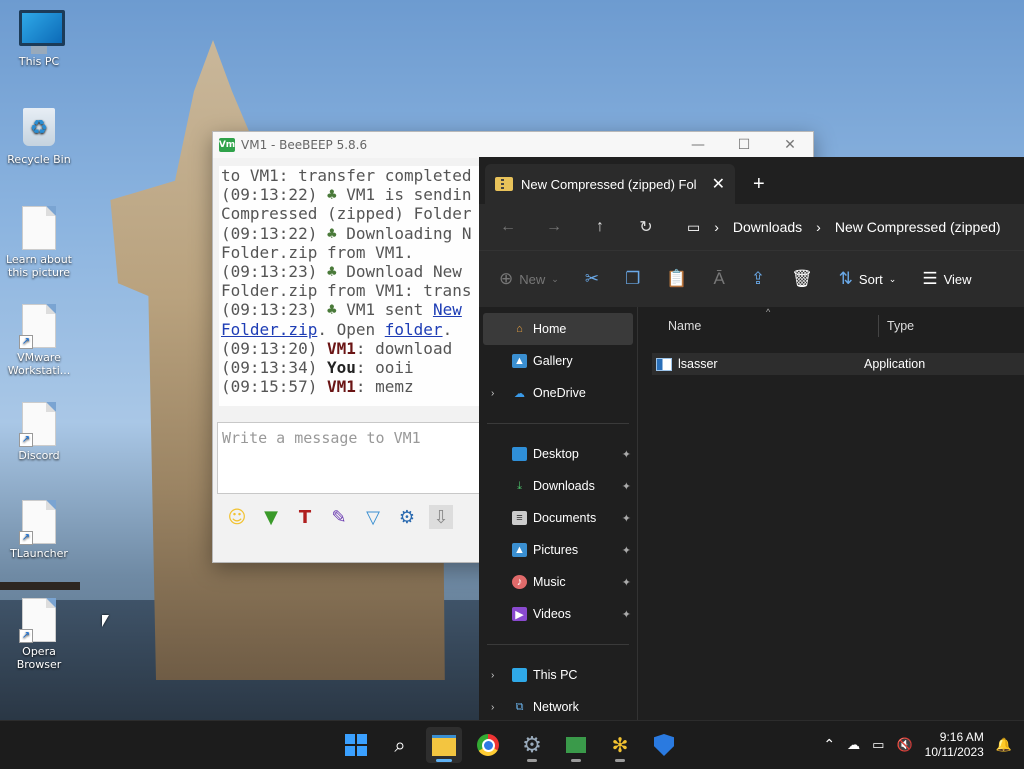  What do you see at coordinates (558, 675) in the screenshot?
I see `nav-item-this-pc: › This PC` at bounding box center [558, 675].